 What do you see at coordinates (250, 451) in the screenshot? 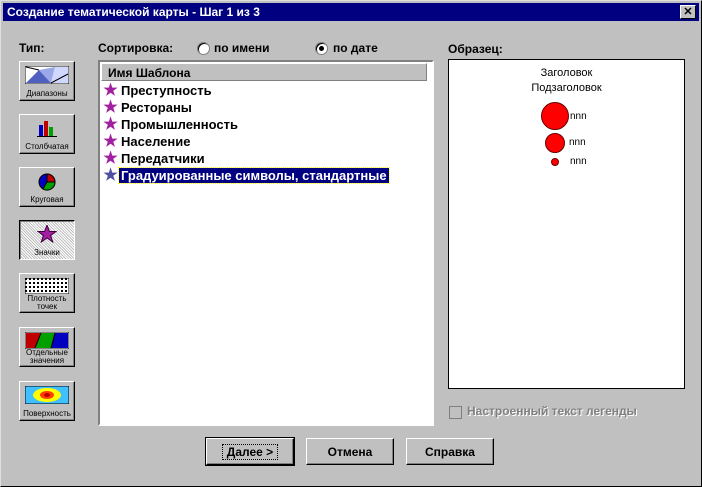
I see `next-button: Далее >` at bounding box center [250, 451].